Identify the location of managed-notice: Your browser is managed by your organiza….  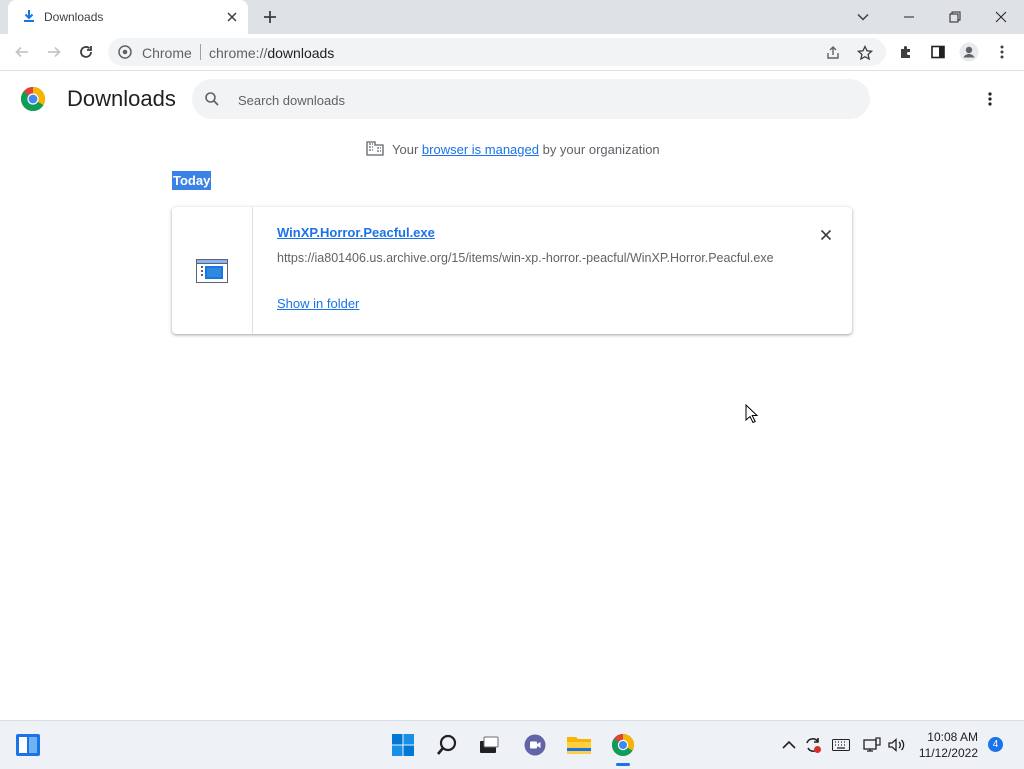
(513, 149).